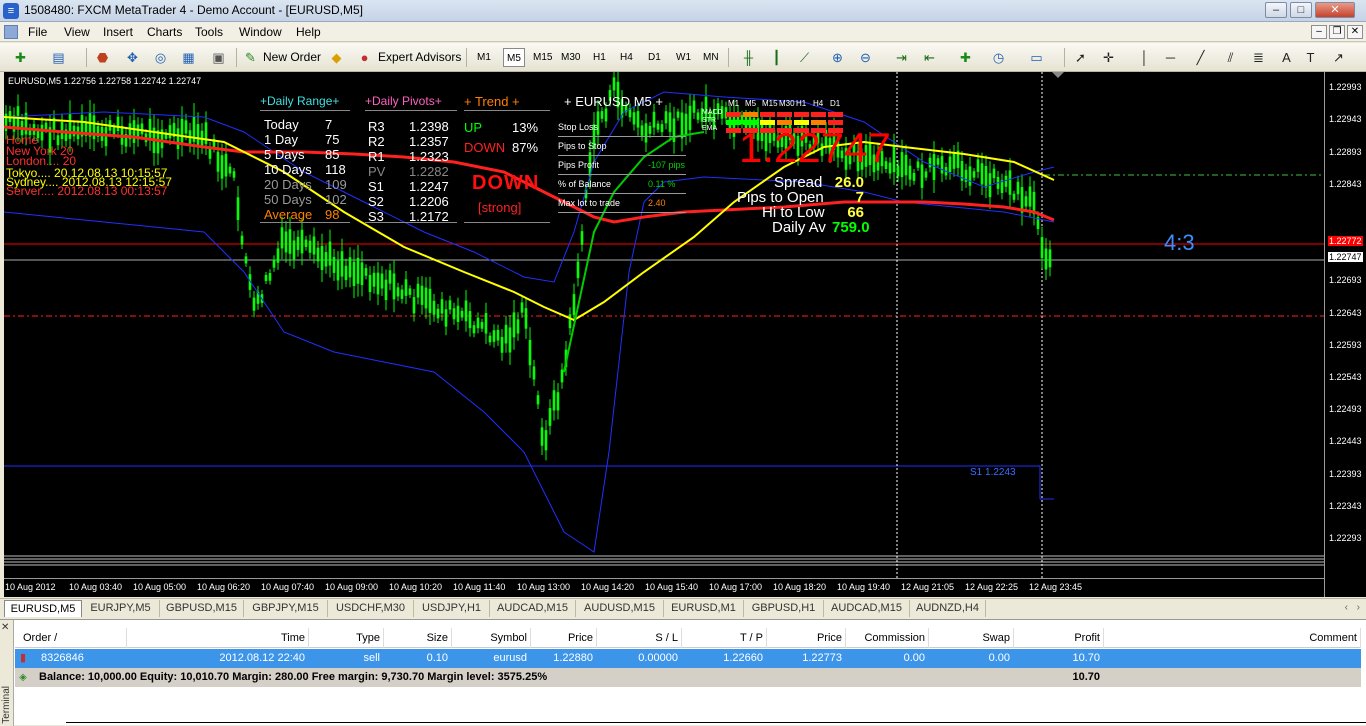 This screenshot has width=1366, height=726. I want to click on cursor-icon: ➚, so click(1080, 57).